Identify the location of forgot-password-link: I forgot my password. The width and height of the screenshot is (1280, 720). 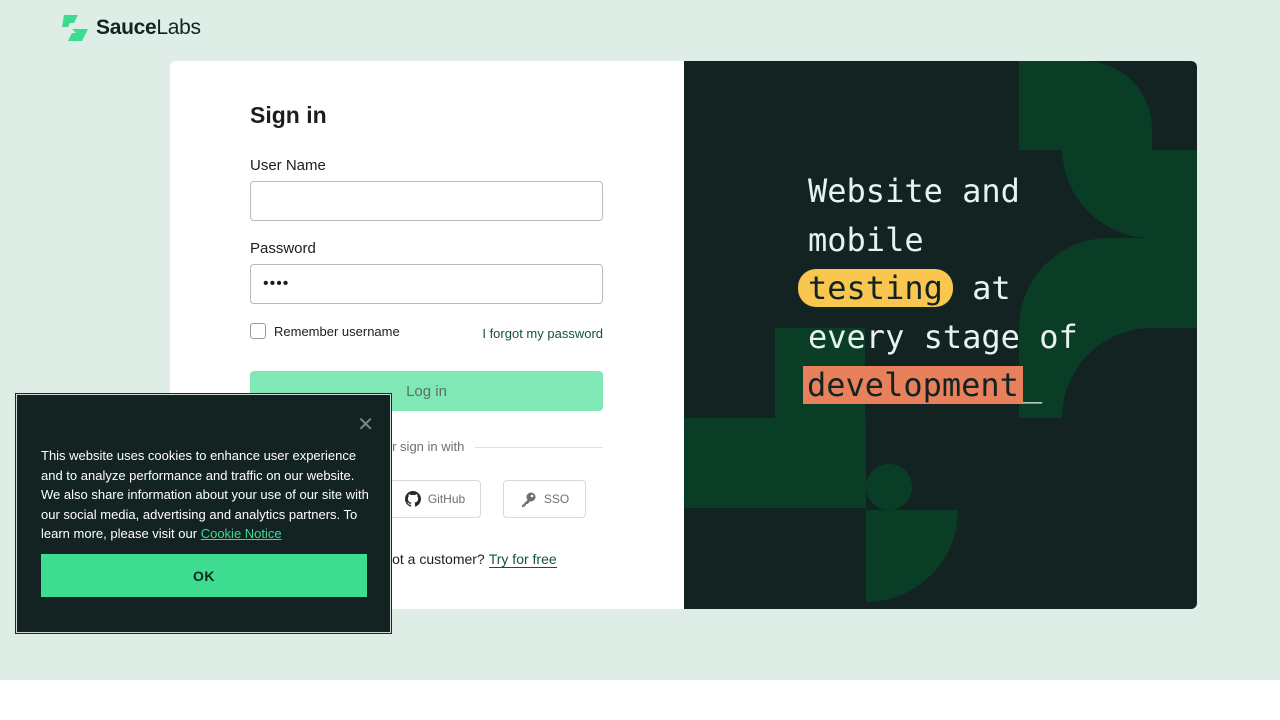
(542, 333).